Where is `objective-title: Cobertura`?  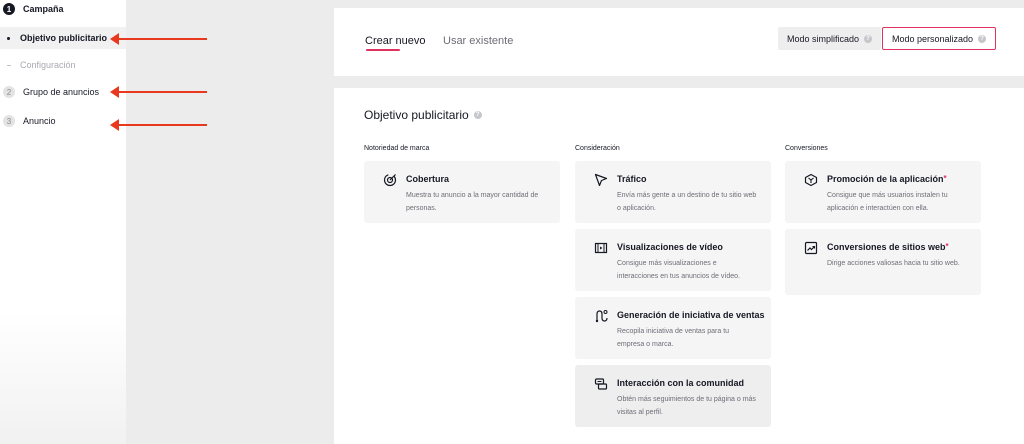 objective-title: Cobertura is located at coordinates (428, 179).